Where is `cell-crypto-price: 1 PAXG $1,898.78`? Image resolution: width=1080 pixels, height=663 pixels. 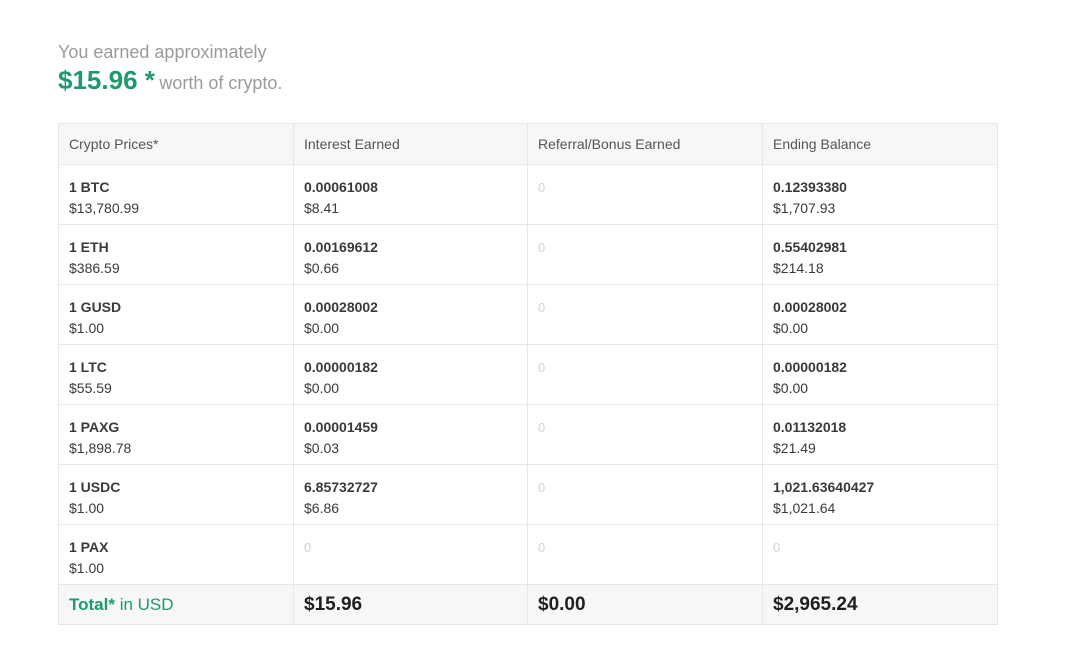
cell-crypto-price: 1 PAXG $1,898.78 is located at coordinates (176, 434).